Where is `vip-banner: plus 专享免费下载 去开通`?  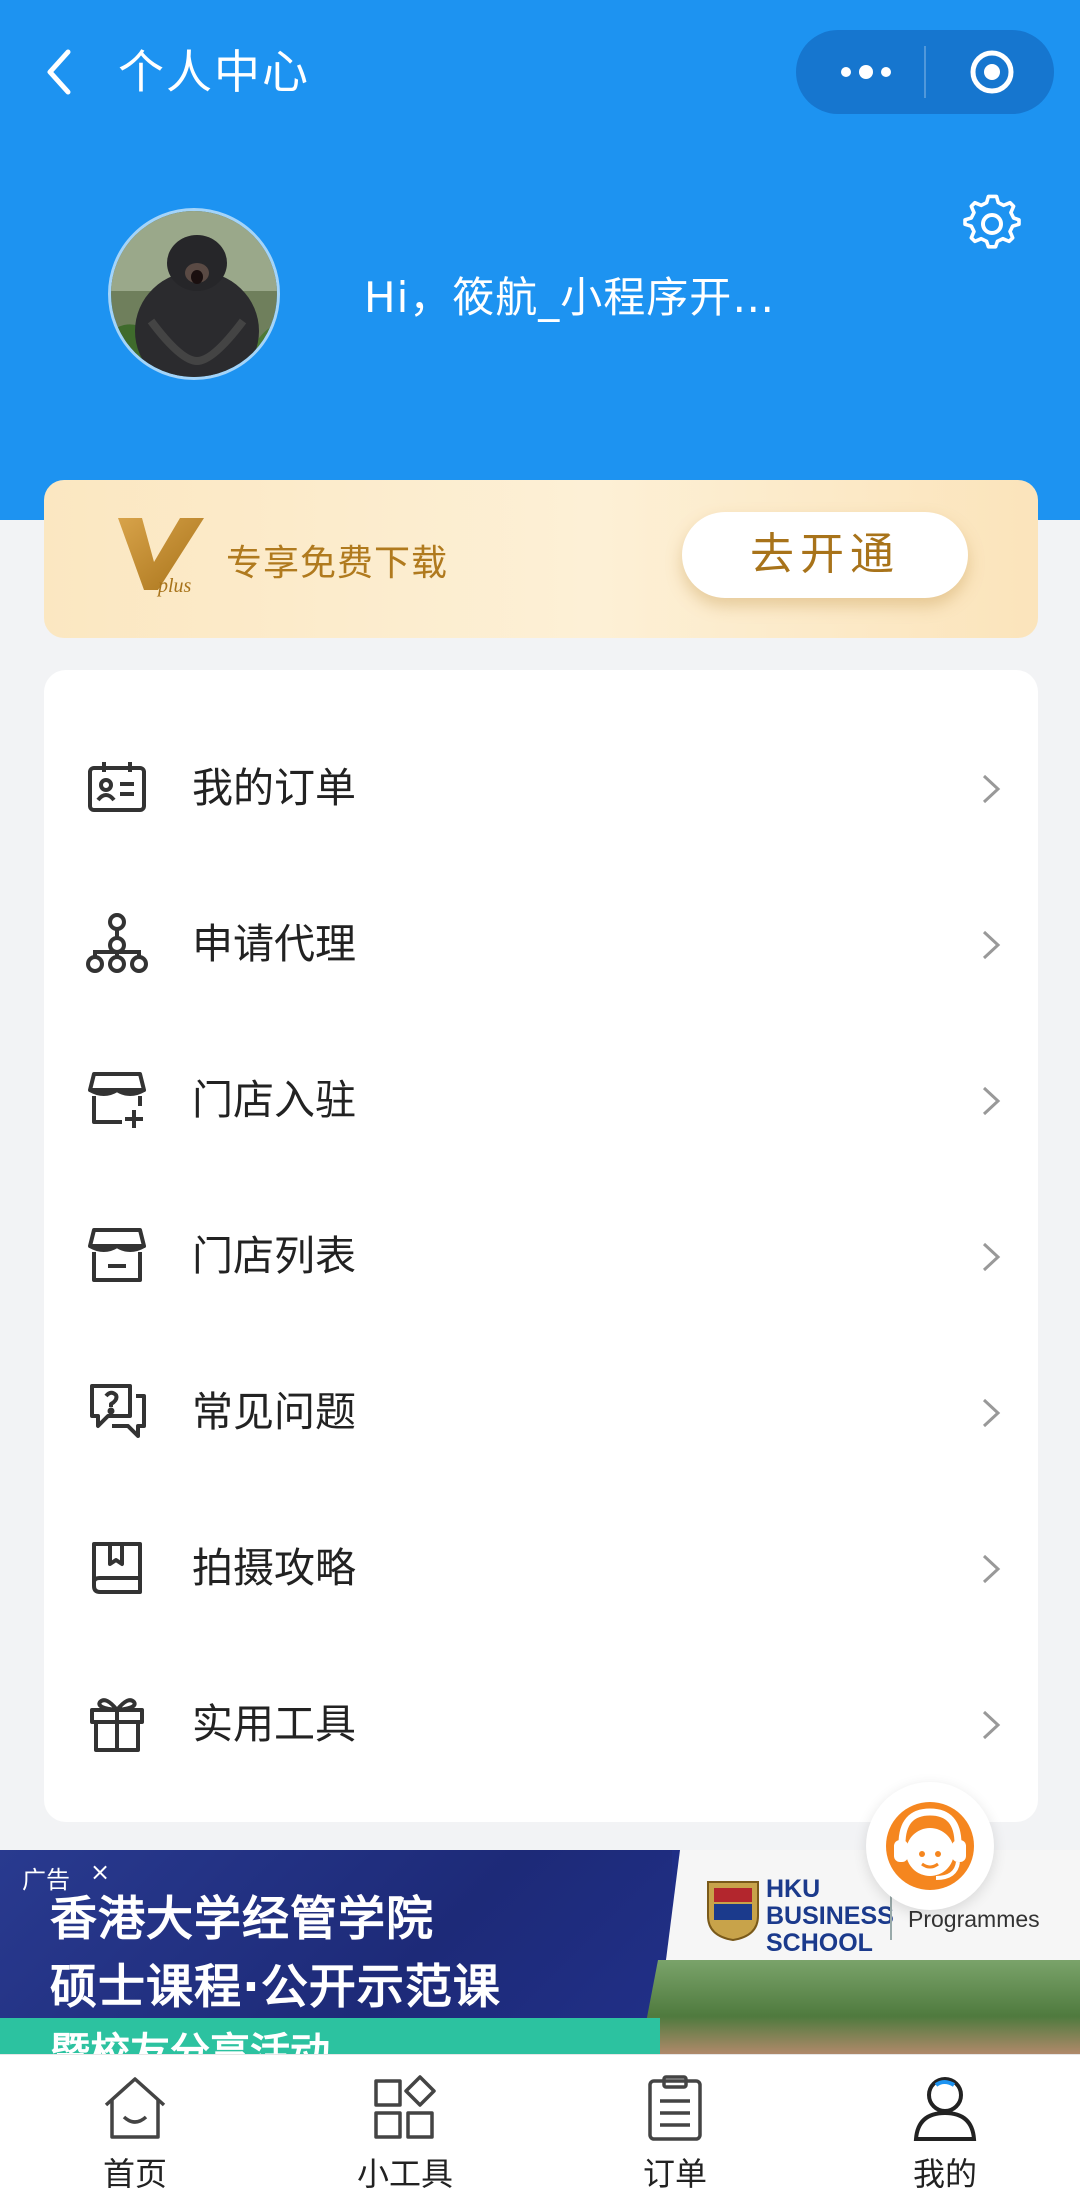 vip-banner: plus 专享免费下载 去开通 is located at coordinates (541, 559).